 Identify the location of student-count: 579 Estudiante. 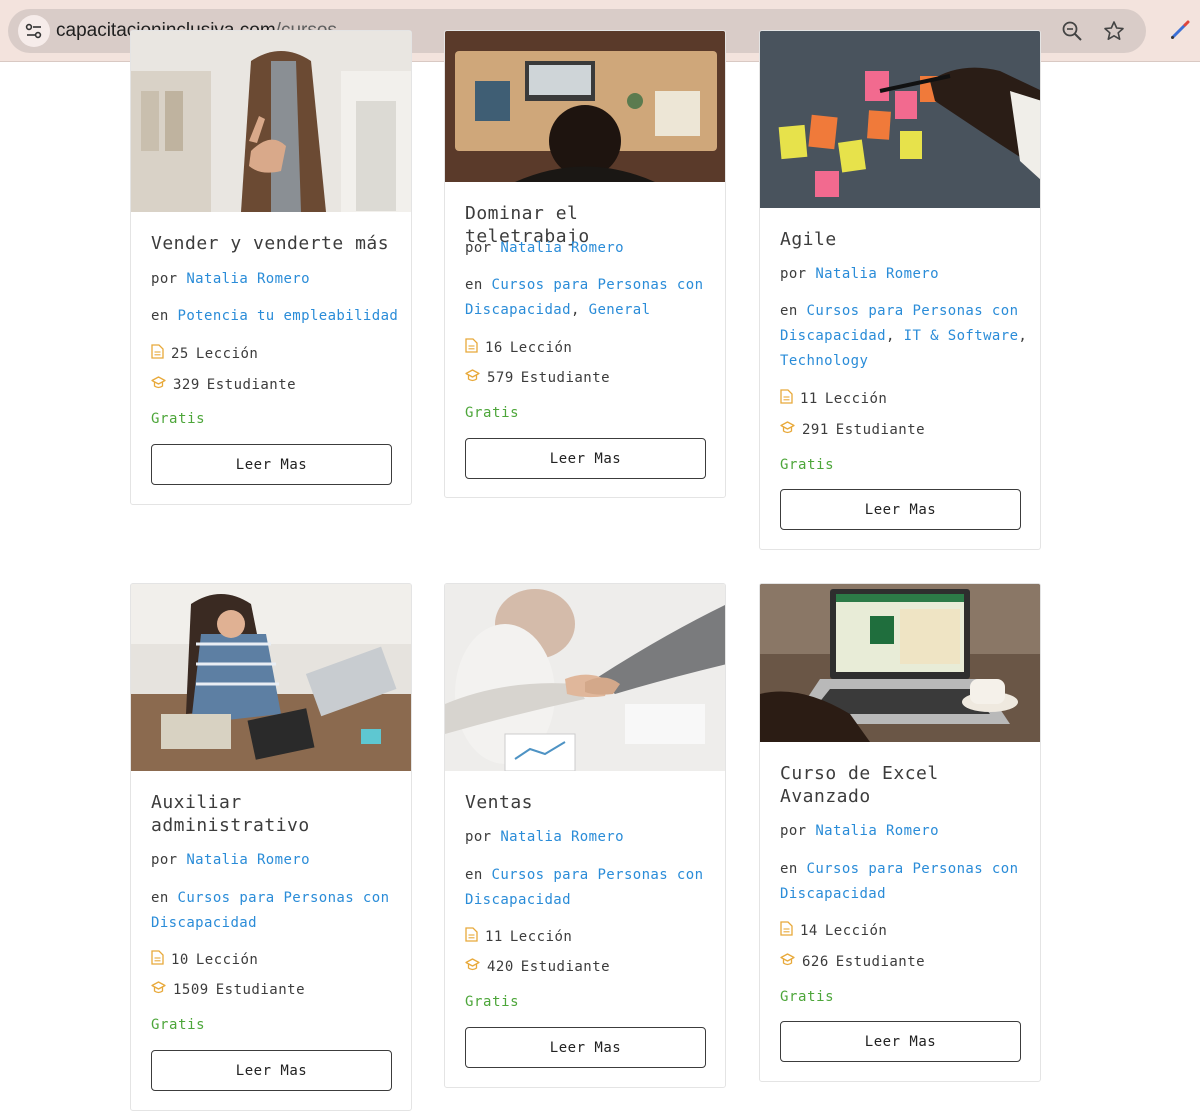
(537, 378).